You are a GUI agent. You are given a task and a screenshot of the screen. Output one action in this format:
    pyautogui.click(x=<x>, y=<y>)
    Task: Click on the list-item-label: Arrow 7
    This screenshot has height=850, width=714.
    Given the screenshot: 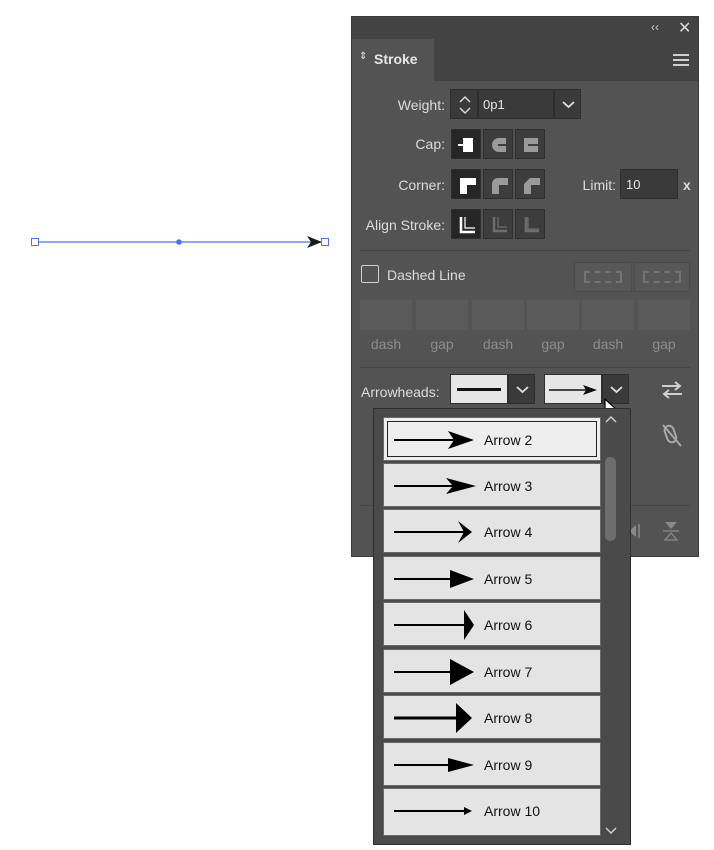 What is the action you would take?
    pyautogui.click(x=508, y=672)
    